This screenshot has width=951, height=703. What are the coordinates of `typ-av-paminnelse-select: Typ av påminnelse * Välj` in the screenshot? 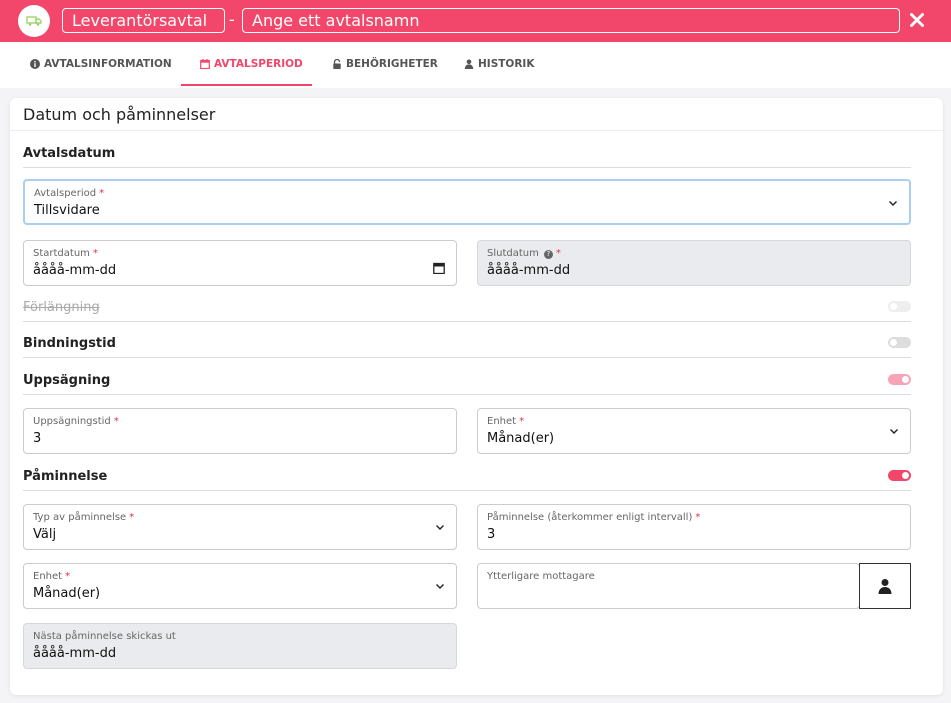 It's located at (240, 527).